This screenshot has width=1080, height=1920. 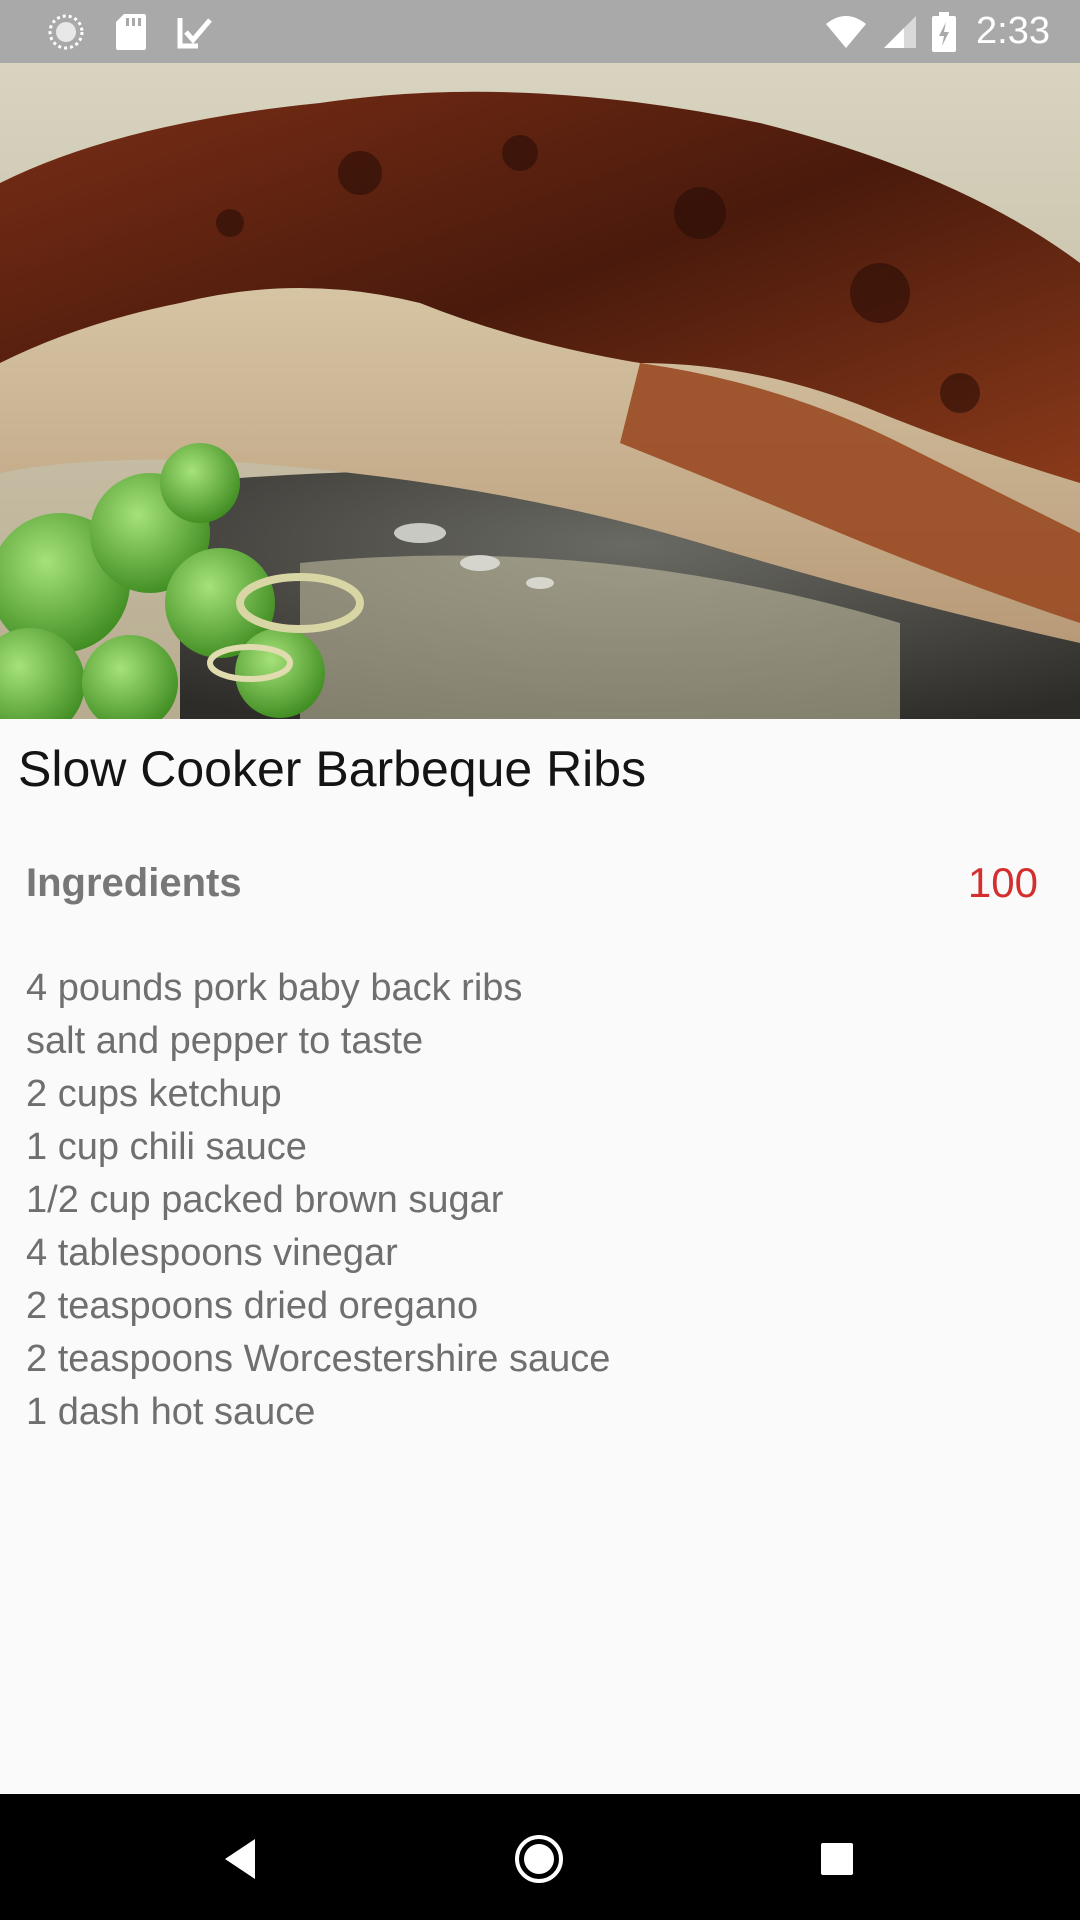 I want to click on sd-card-icon, so click(x=131, y=32).